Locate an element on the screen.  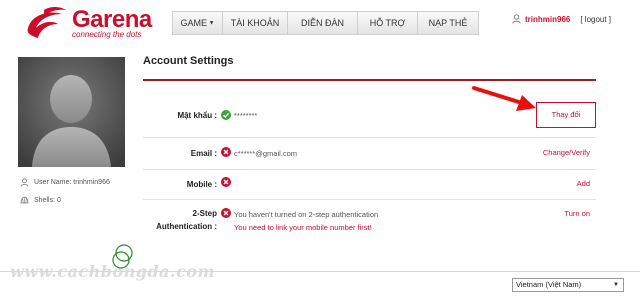
two-step-label-line1: 2-Step is located at coordinates (204, 213).